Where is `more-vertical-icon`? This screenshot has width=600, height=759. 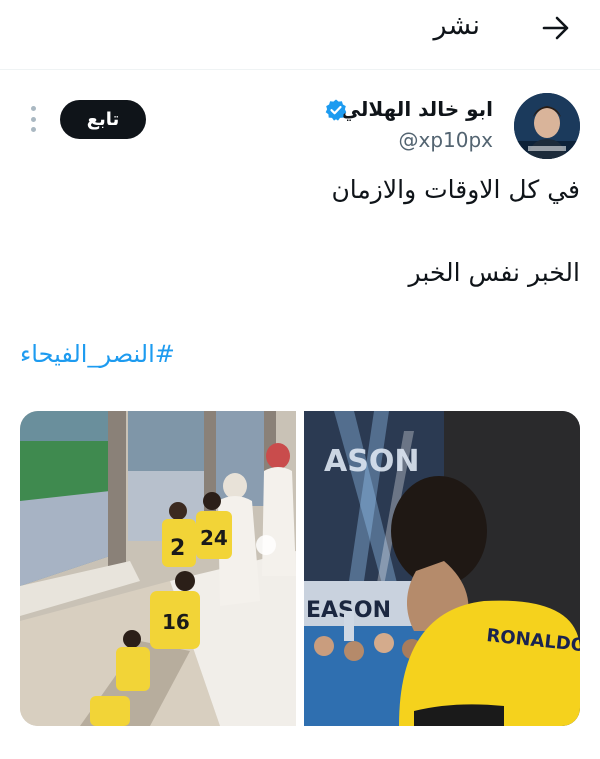
more-vertical-icon is located at coordinates (33, 119).